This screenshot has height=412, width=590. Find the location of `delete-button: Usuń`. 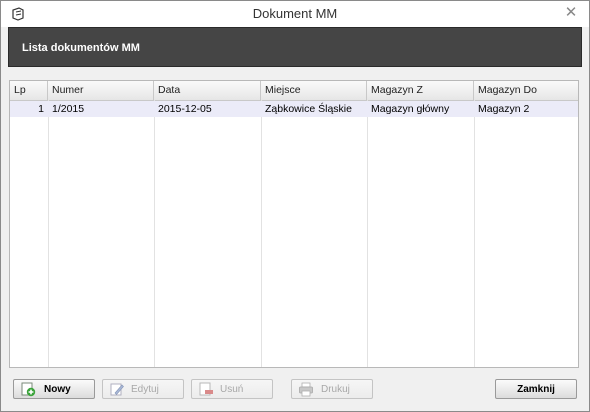

delete-button: Usuń is located at coordinates (232, 389).